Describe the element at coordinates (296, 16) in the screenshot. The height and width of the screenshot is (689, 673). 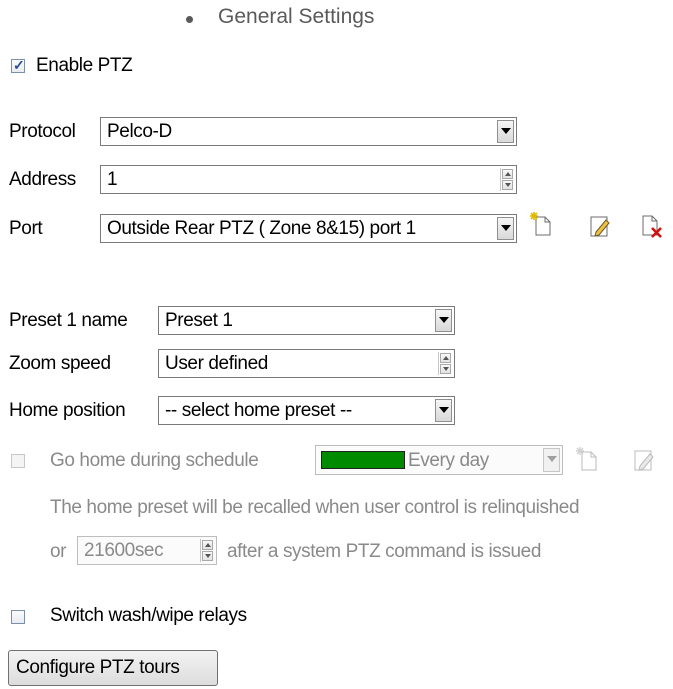
I see `section-heading: General Settings` at that location.